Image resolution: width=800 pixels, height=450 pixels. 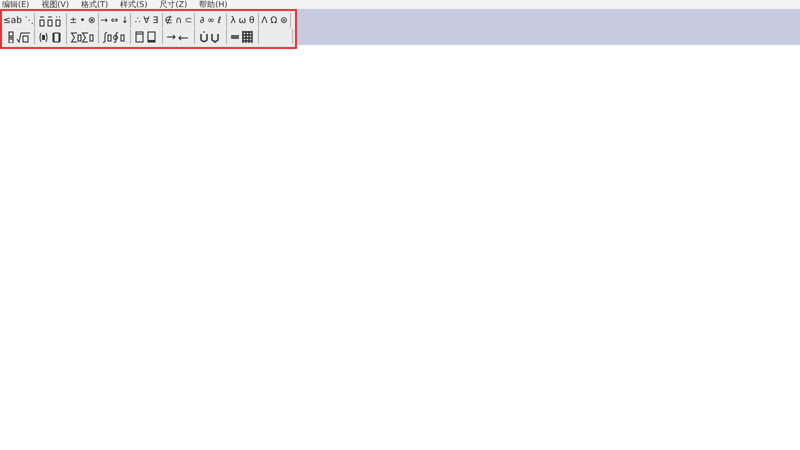 What do you see at coordinates (82, 36) in the screenshot?
I see `summation-icon` at bounding box center [82, 36].